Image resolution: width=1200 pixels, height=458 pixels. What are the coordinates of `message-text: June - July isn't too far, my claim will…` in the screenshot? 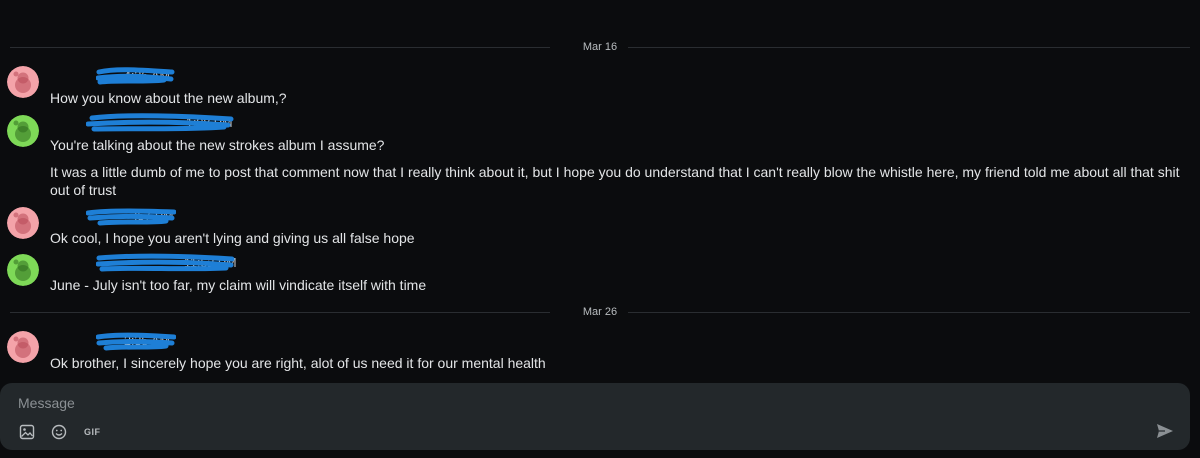 It's located at (238, 285).